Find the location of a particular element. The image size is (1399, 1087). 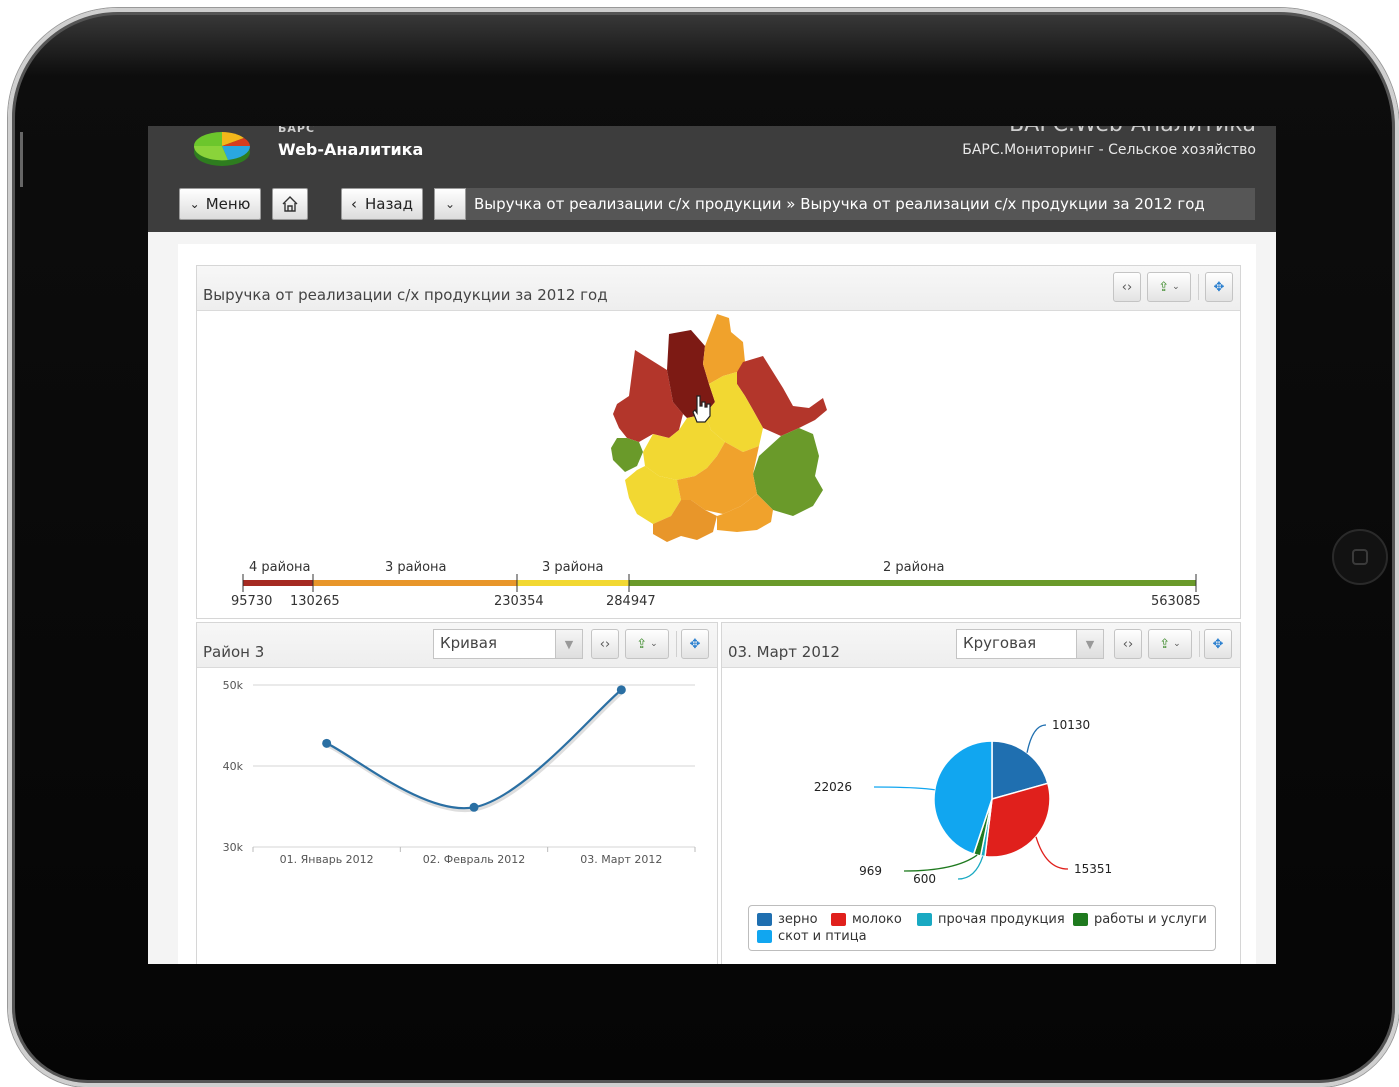

chart-type-select: Кривая ▼ is located at coordinates (508, 644).